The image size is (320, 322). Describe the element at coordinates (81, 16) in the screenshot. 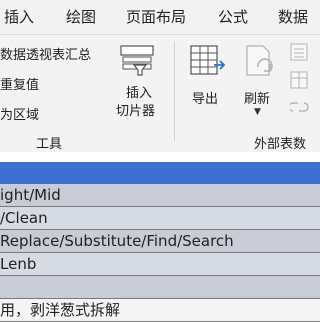

I see `tab-draw: 绘图` at that location.